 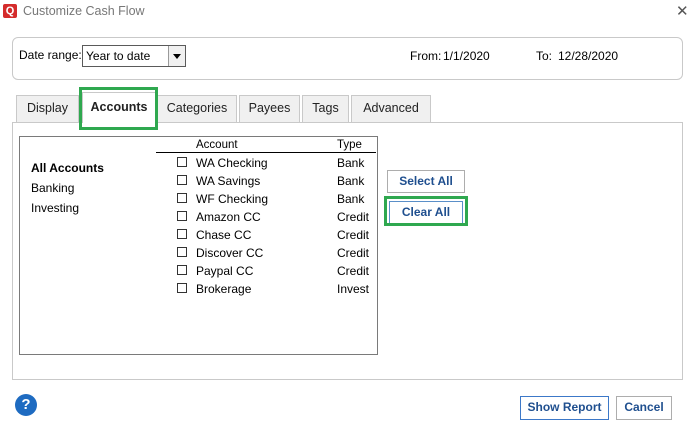 What do you see at coordinates (84, 11) in the screenshot?
I see `window-title: Customize Cash Flow` at bounding box center [84, 11].